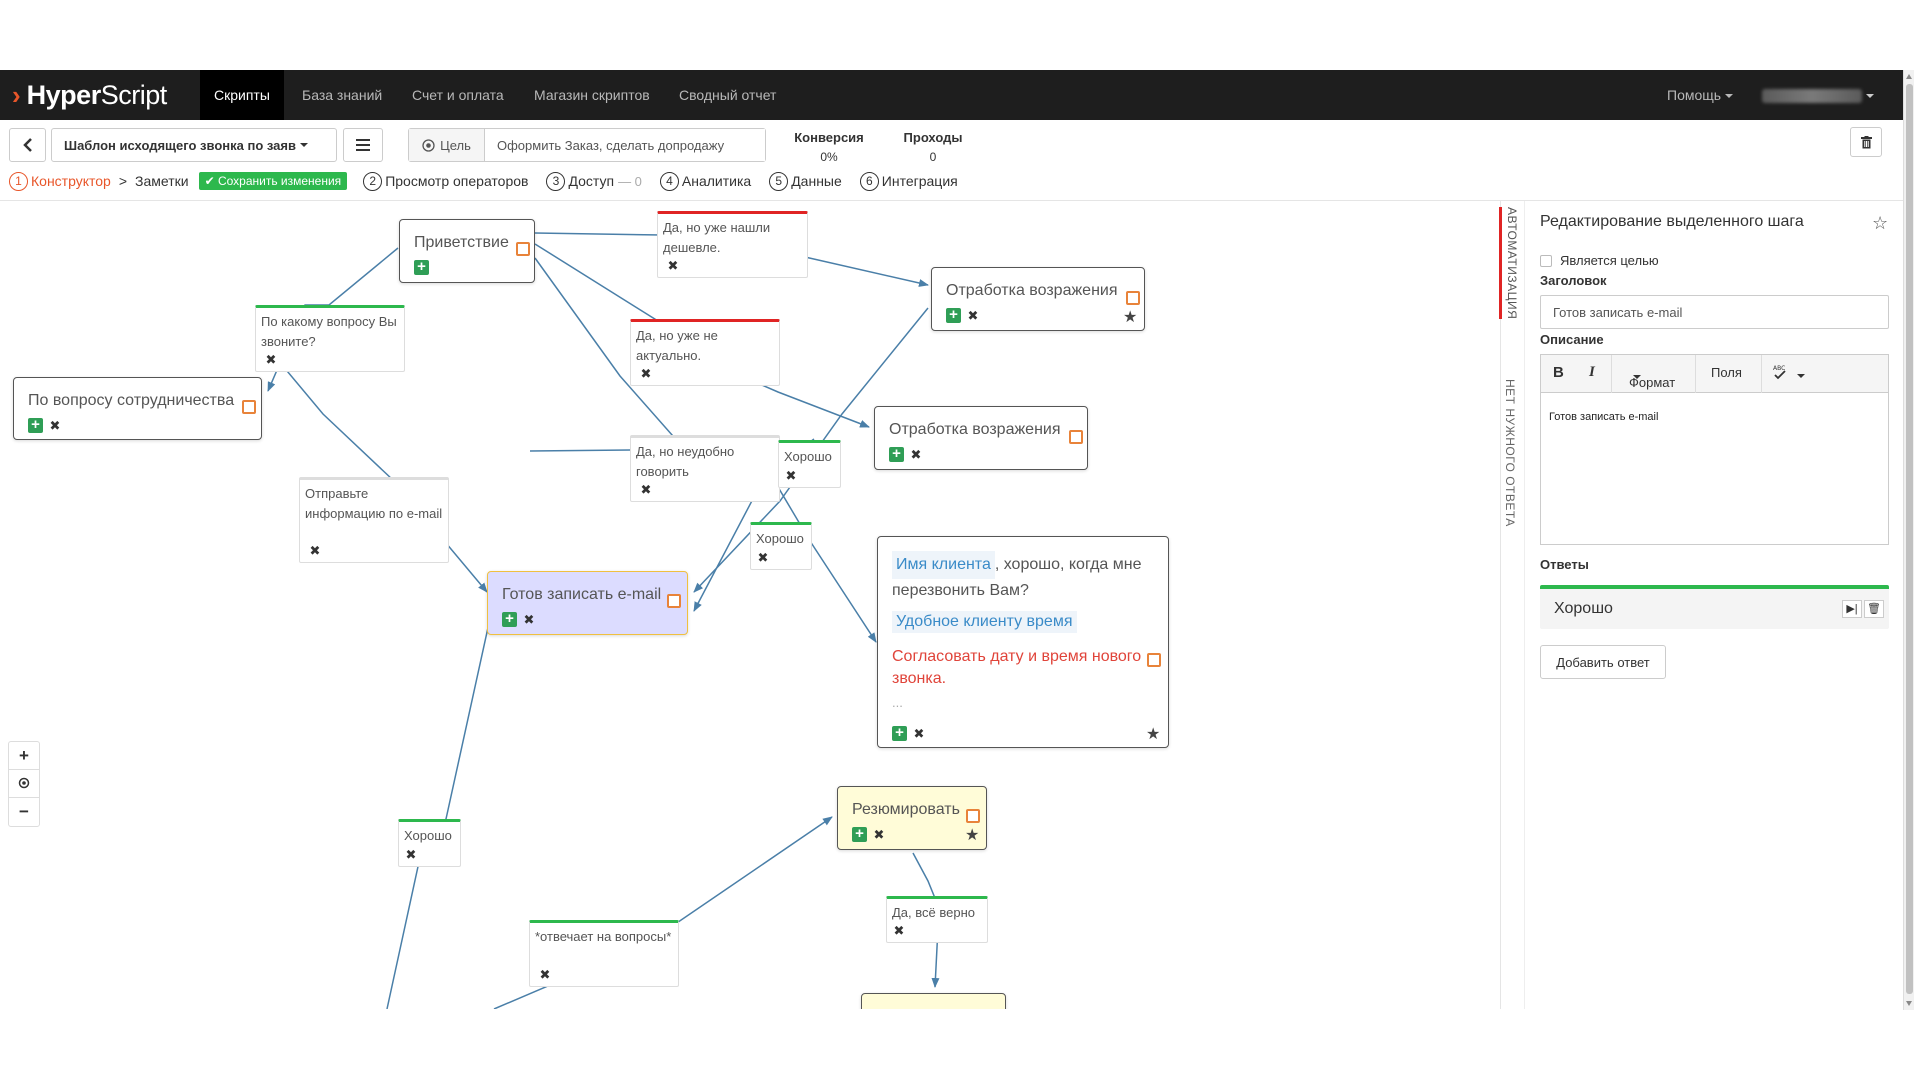 The height and width of the screenshot is (1081, 1914). I want to click on step-analytics: 4 Аналитика, so click(705, 181).